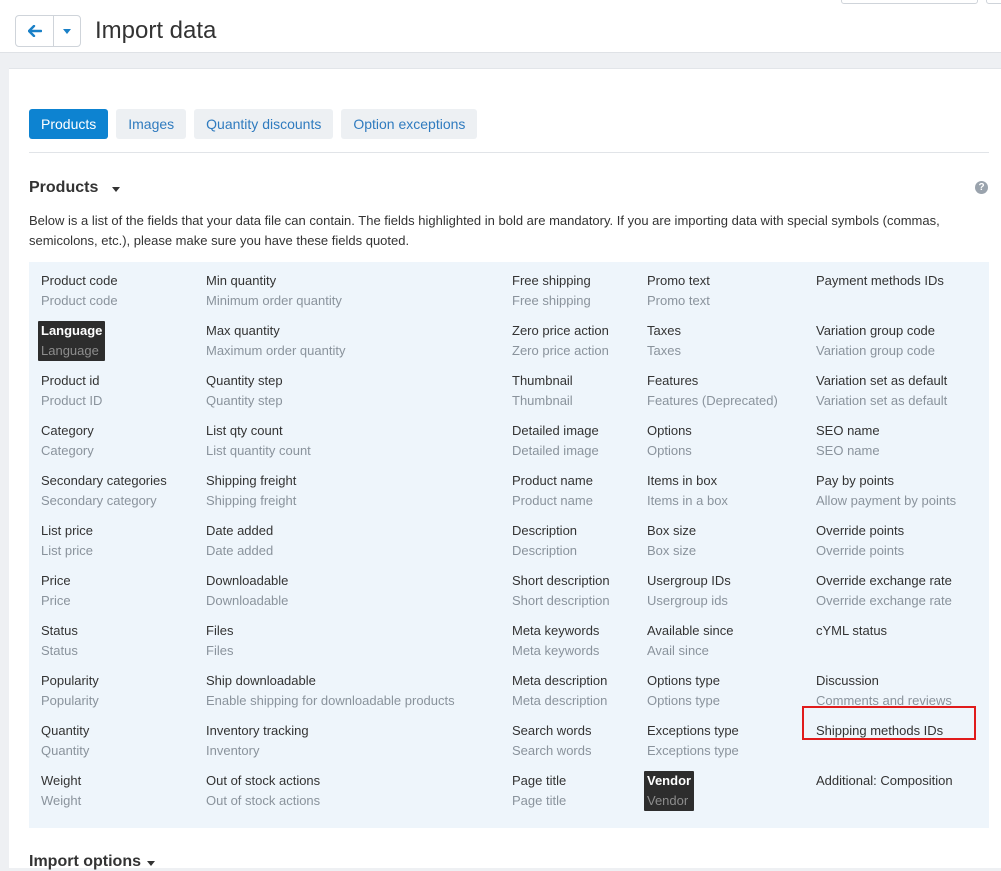 This screenshot has width=1001, height=871. What do you see at coordinates (151, 124) in the screenshot?
I see `tab-images: Images` at bounding box center [151, 124].